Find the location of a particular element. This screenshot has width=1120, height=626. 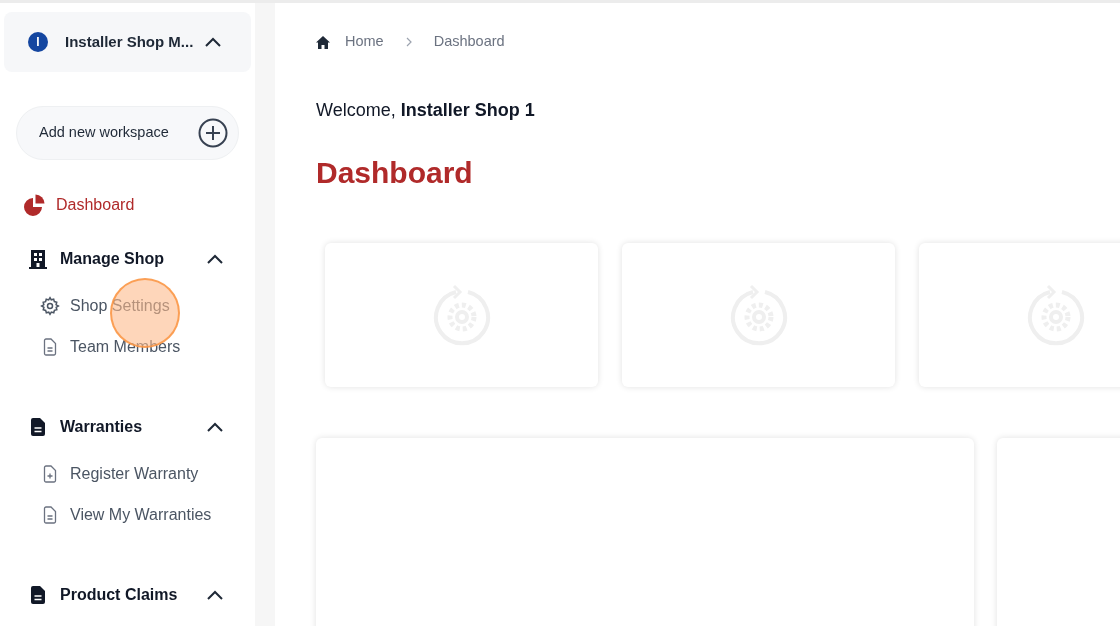

page-title: Dashboard is located at coordinates (395, 173).